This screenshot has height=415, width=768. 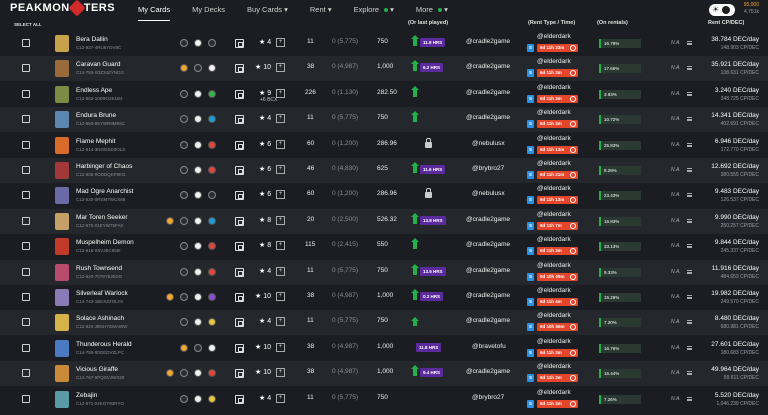 What do you see at coordinates (95, 141) in the screenshot?
I see `card-name: Flame Mephit` at bounding box center [95, 141].